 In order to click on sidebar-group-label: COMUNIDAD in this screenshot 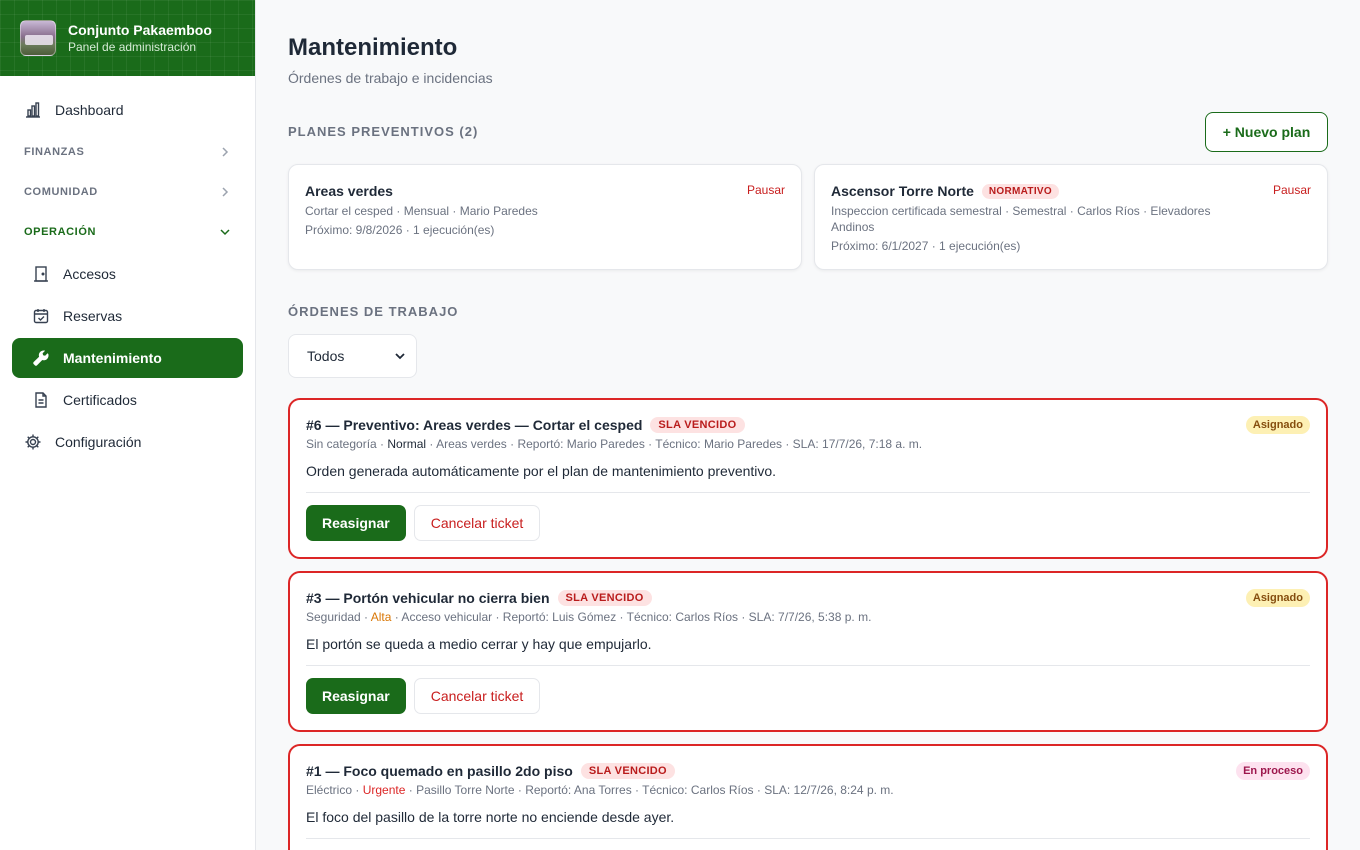, I will do `click(61, 192)`.